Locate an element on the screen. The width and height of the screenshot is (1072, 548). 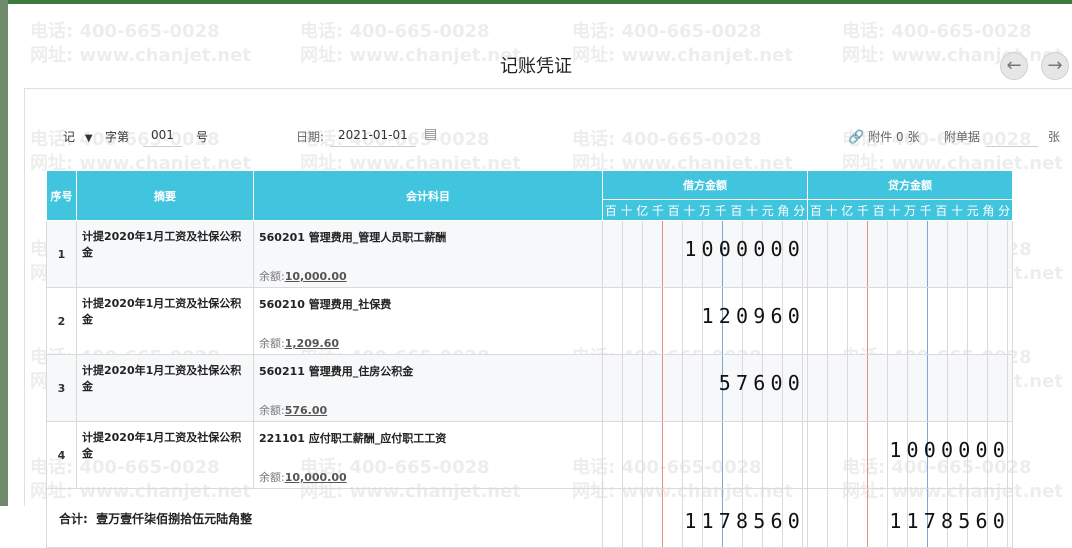
col-credit: 贷方金额 is located at coordinates (910, 185).